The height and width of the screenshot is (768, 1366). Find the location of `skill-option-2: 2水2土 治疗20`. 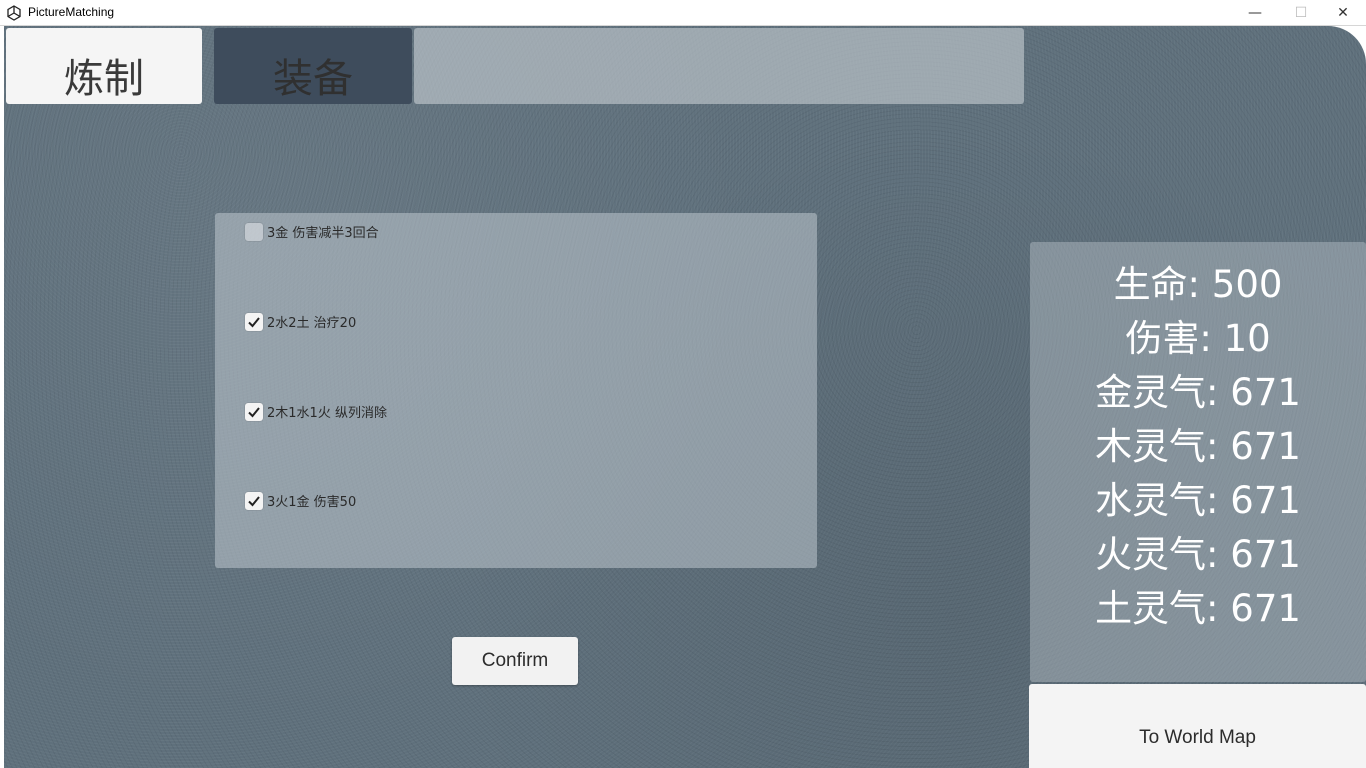

skill-option-2: 2水2土 治疗20 is located at coordinates (300, 321).